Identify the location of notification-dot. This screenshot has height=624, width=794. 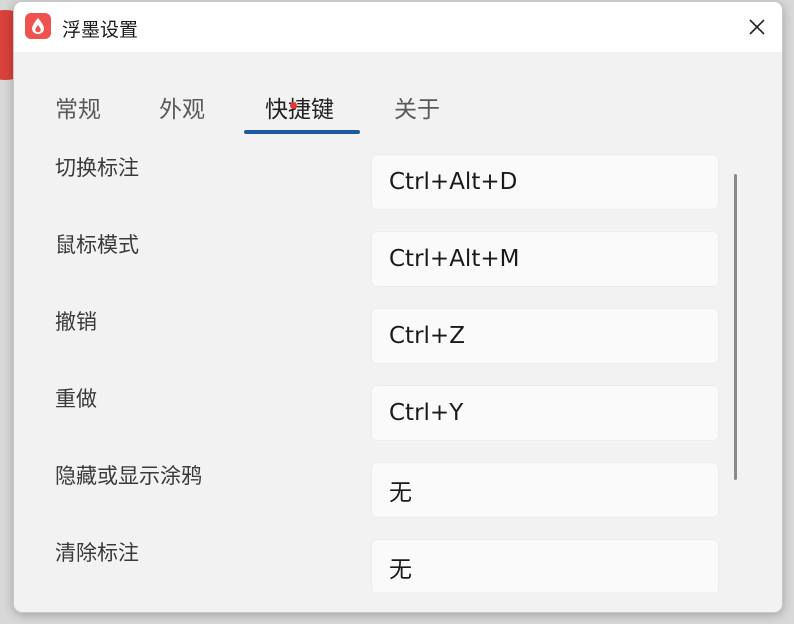
(293, 105).